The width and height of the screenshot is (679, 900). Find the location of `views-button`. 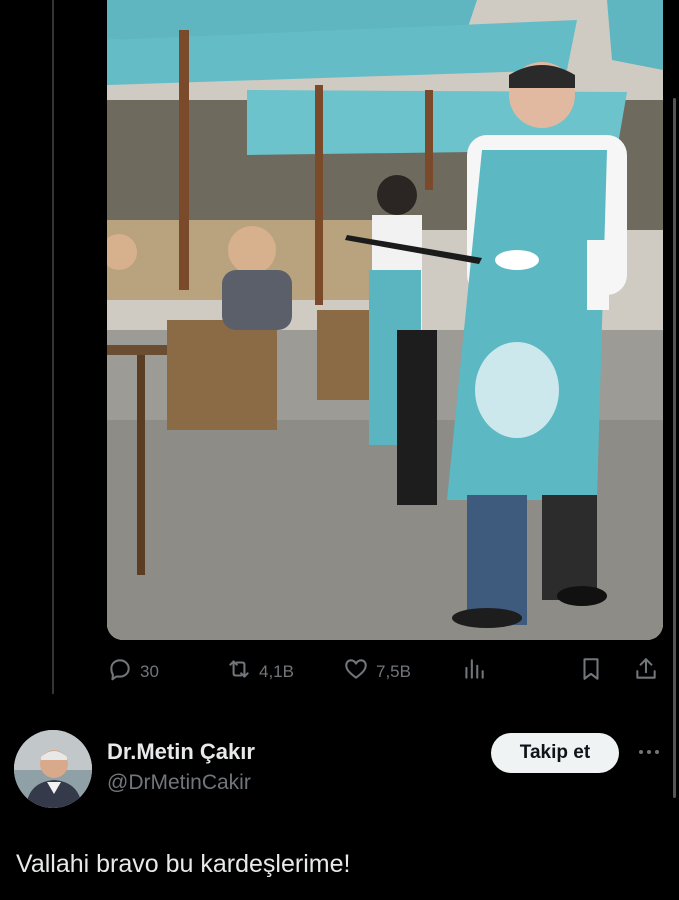

views-button is located at coordinates (474, 671).